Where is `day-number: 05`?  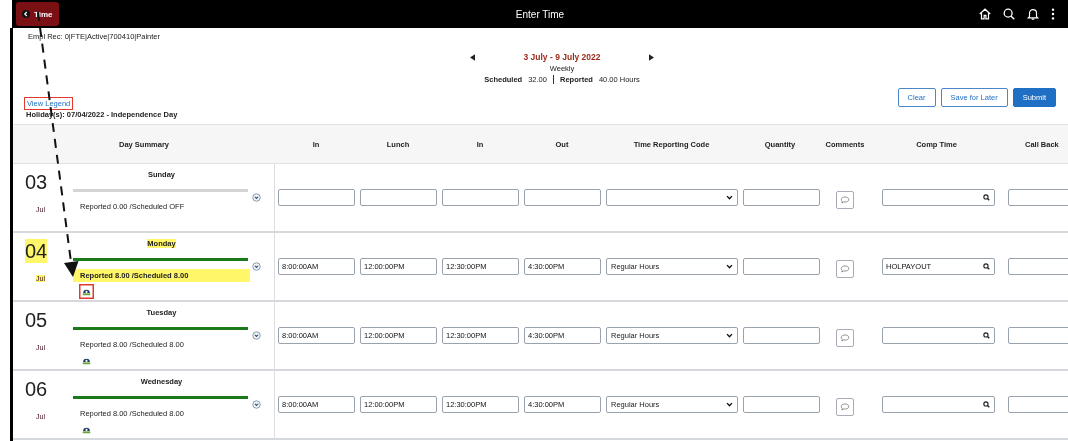 day-number: 05 is located at coordinates (36, 320).